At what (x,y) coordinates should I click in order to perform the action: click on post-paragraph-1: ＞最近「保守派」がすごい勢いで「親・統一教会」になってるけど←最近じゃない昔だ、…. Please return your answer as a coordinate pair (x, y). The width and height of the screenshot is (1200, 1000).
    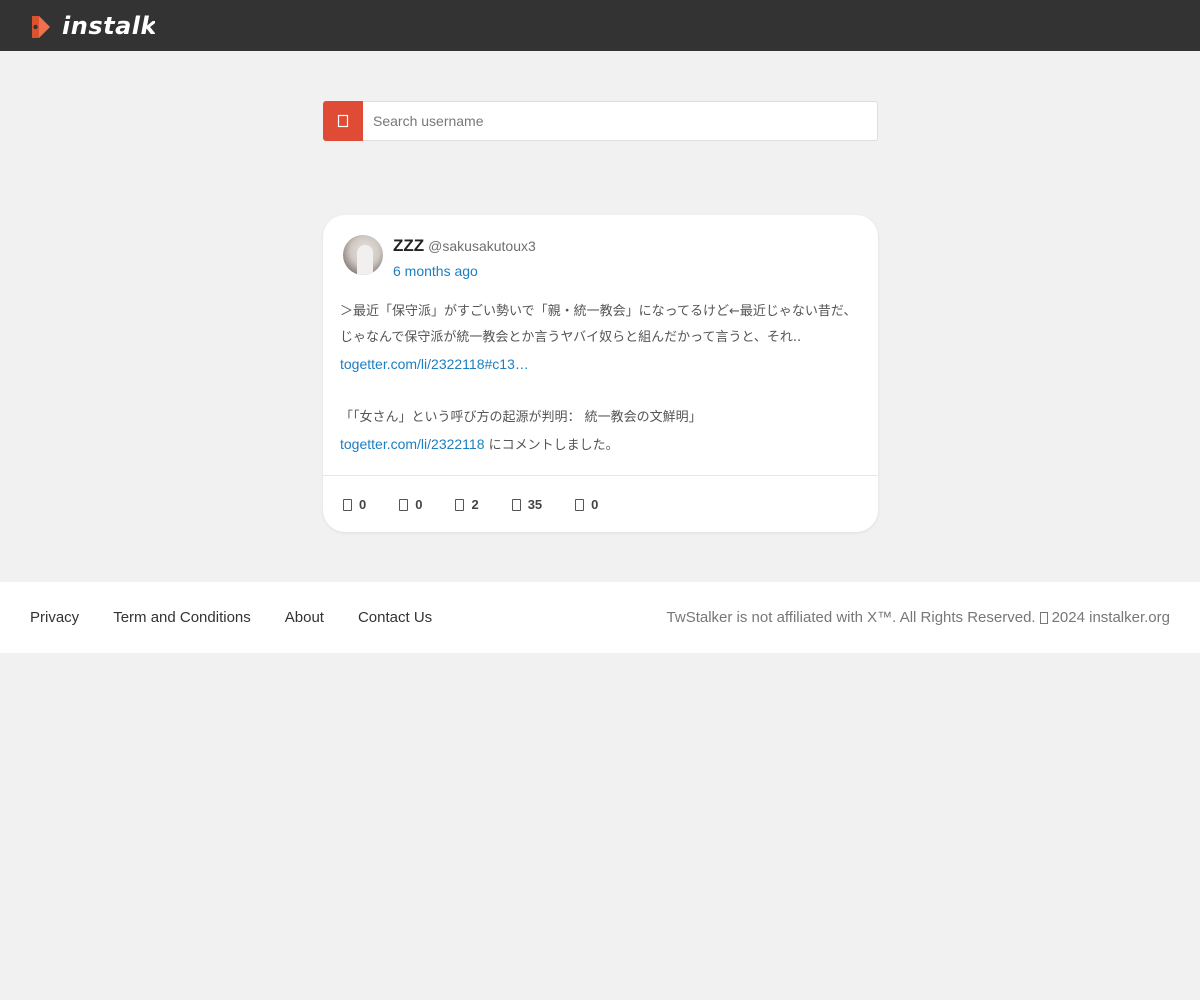
    Looking at the image, I should click on (600, 339).